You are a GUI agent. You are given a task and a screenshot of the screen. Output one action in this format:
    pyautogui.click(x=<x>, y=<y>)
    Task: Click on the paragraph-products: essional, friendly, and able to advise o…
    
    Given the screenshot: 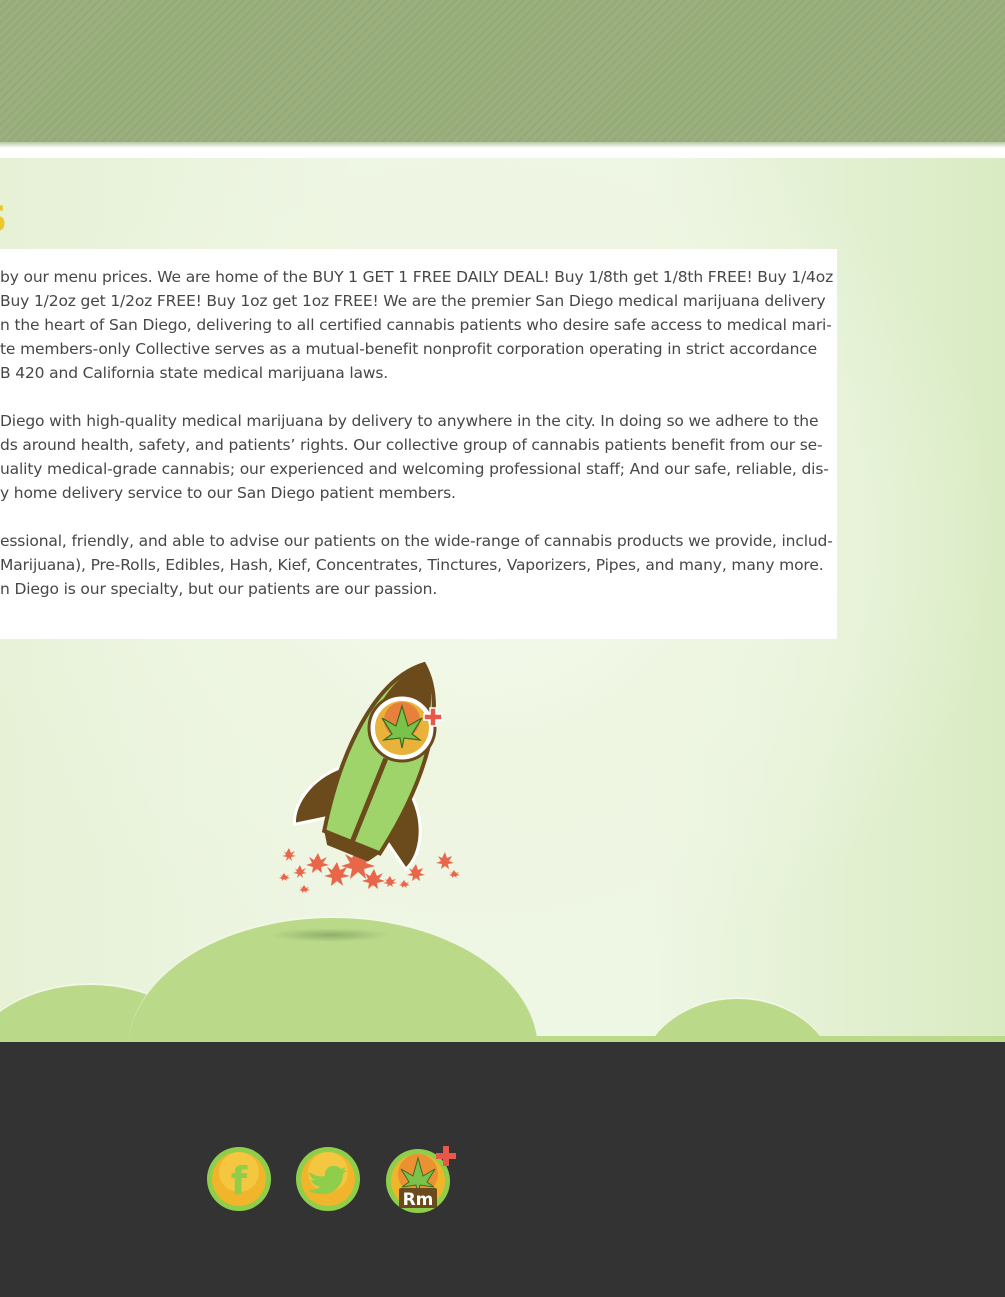 What is the action you would take?
    pyautogui.click(x=416, y=565)
    